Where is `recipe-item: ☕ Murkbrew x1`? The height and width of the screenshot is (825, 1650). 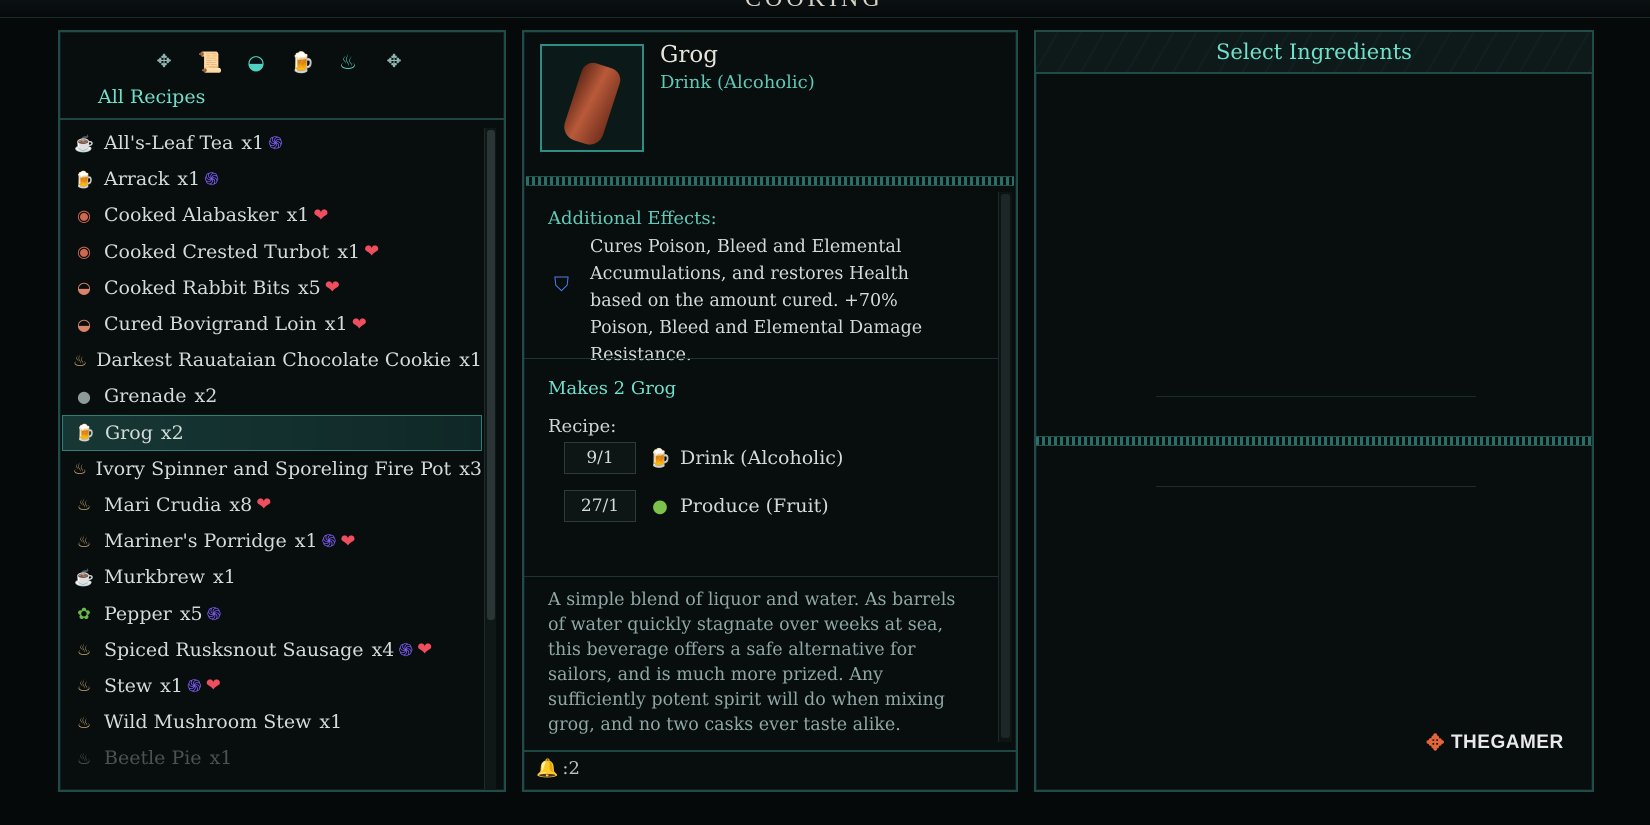
recipe-item: ☕ Murkbrew x1 is located at coordinates (272, 577).